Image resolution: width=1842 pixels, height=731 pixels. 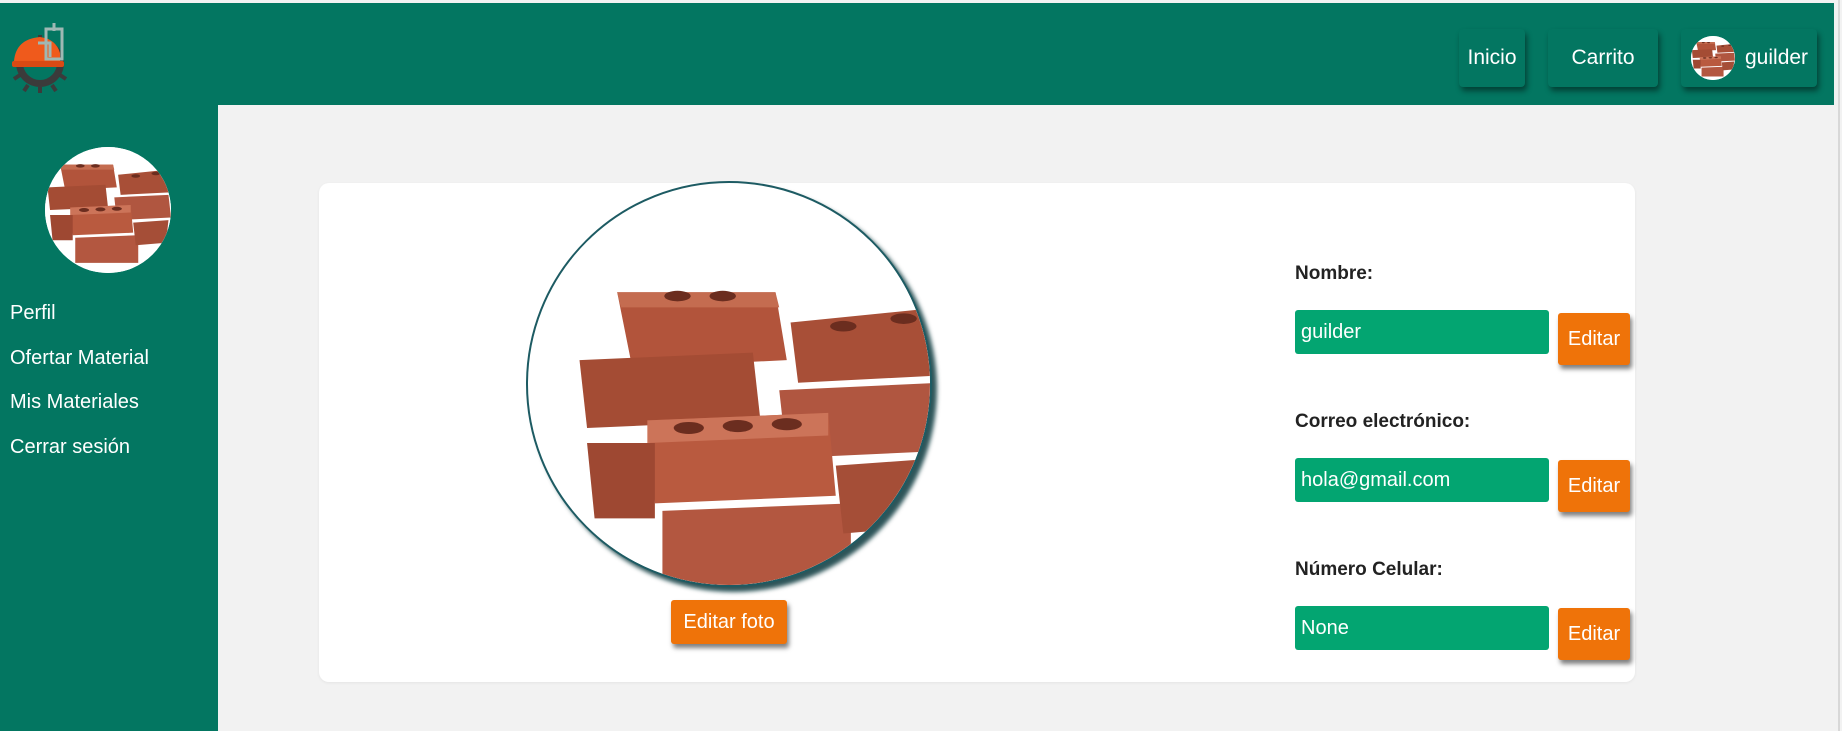 What do you see at coordinates (1713, 58) in the screenshot?
I see `user-avatar` at bounding box center [1713, 58].